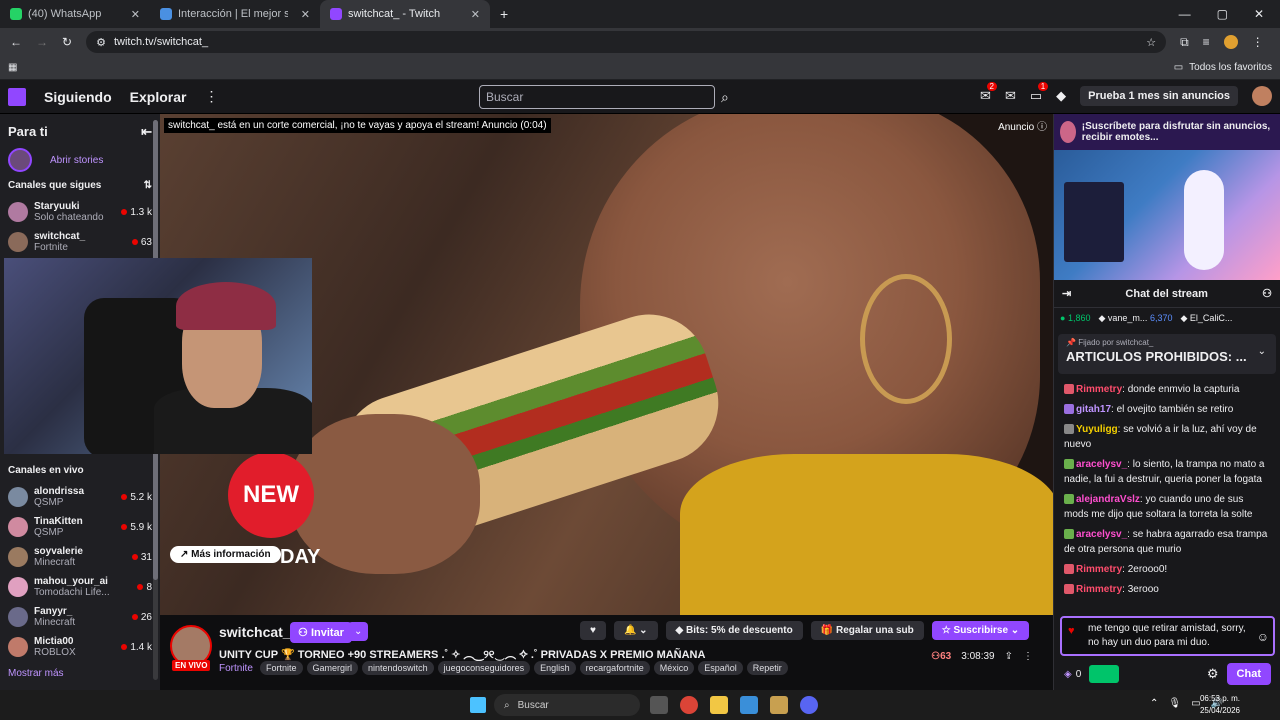 The height and width of the screenshot is (720, 1280). I want to click on windows-start-icon, so click(478, 705).